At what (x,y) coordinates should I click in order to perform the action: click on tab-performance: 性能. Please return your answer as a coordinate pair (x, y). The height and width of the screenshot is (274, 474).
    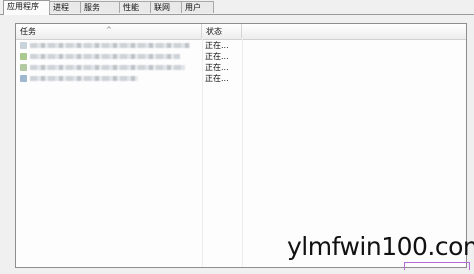
    Looking at the image, I should click on (135, 7).